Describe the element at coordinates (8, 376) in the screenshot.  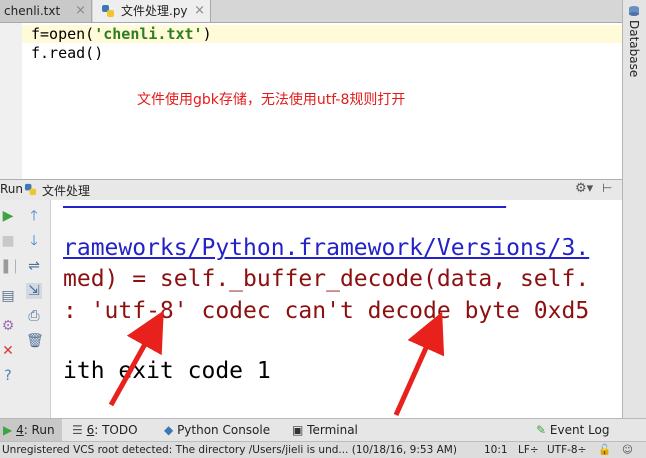
I see `help-icon: ?` at that location.